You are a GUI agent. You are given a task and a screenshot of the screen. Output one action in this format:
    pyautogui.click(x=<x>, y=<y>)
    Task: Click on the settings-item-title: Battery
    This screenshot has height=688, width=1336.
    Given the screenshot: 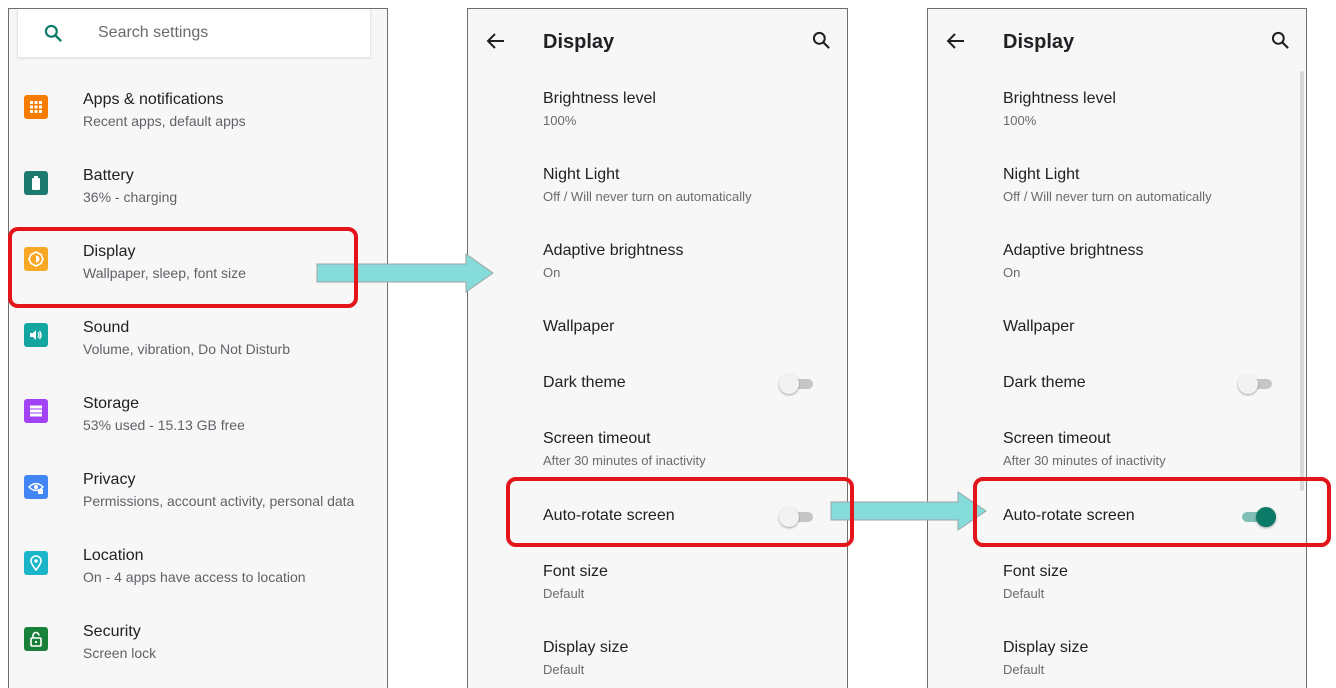 What is the action you would take?
    pyautogui.click(x=108, y=175)
    